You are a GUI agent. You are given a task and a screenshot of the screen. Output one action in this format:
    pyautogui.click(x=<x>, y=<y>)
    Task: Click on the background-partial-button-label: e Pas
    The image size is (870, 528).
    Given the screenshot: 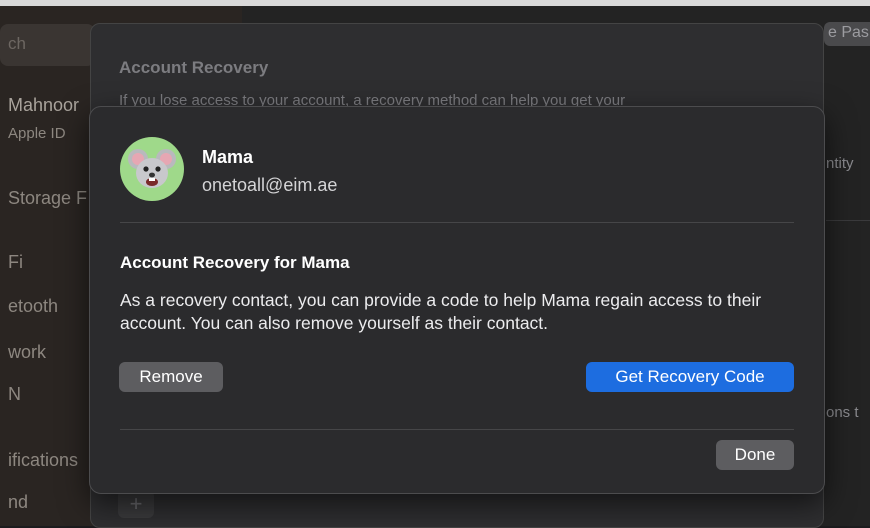 What is the action you would take?
    pyautogui.click(x=848, y=32)
    